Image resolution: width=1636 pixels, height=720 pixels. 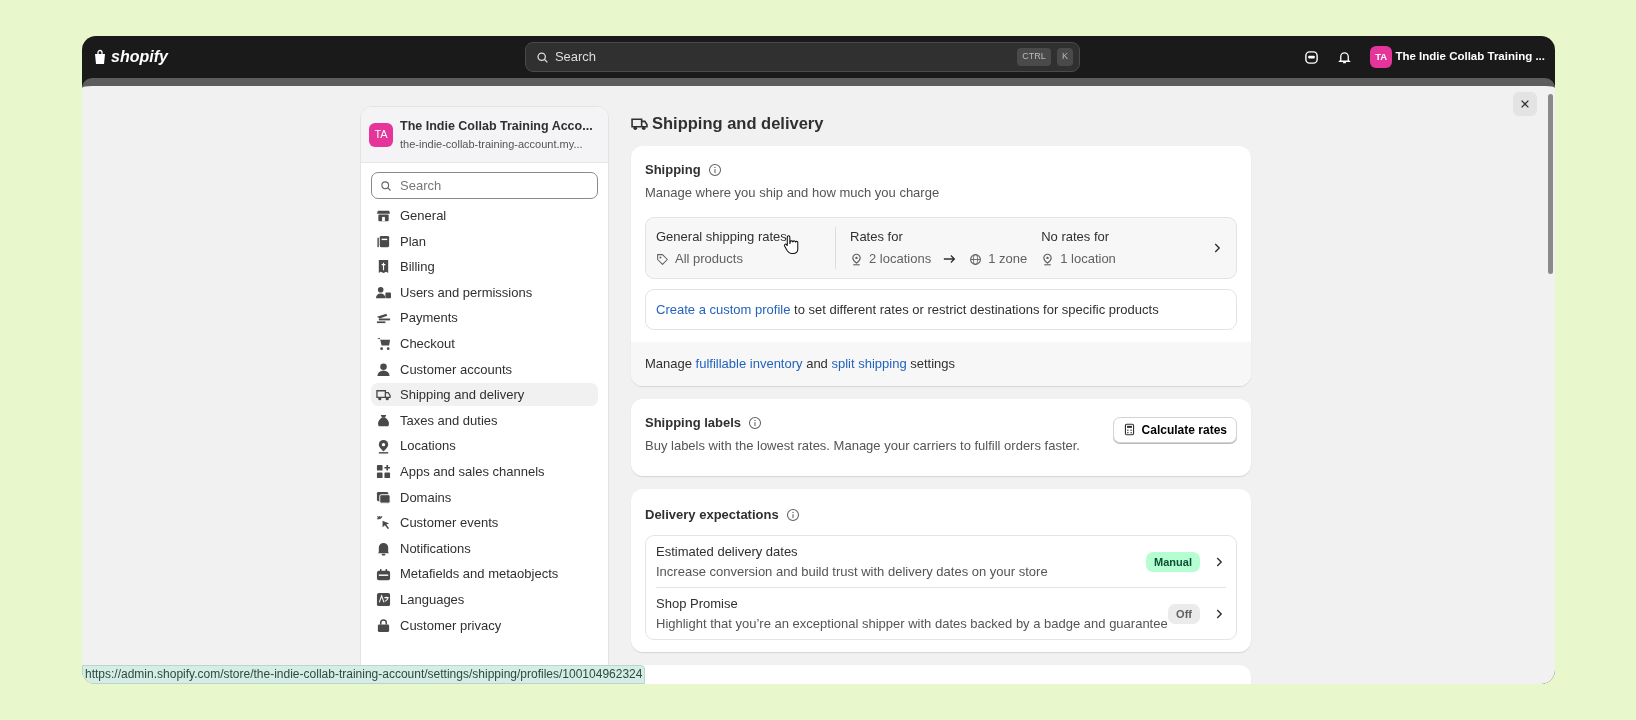 What do you see at coordinates (697, 604) in the screenshot?
I see `setting-title: Shop Promise` at bounding box center [697, 604].